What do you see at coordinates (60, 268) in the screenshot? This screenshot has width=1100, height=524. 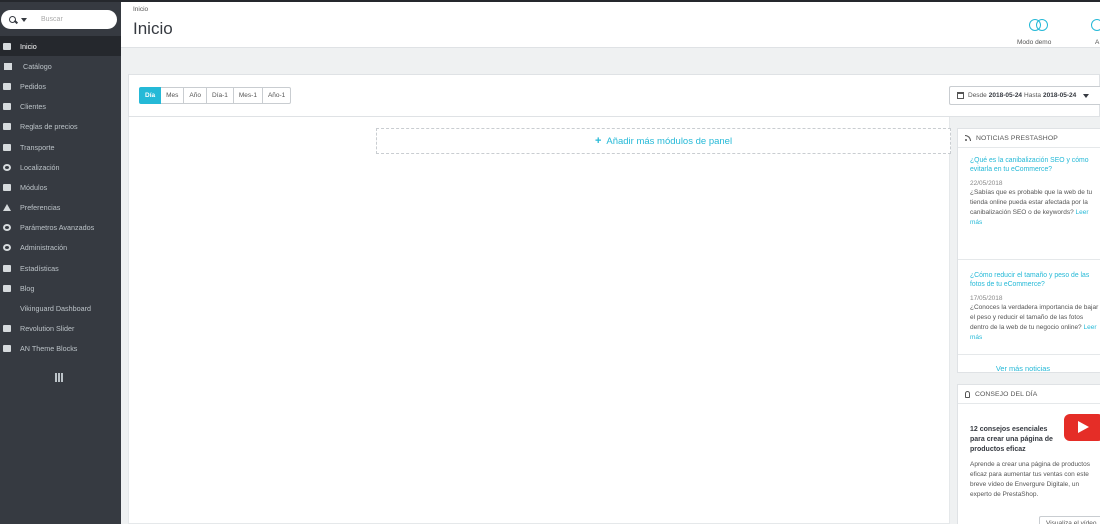 I see `sidebar-item-estadisticas: Estadísticas` at bounding box center [60, 268].